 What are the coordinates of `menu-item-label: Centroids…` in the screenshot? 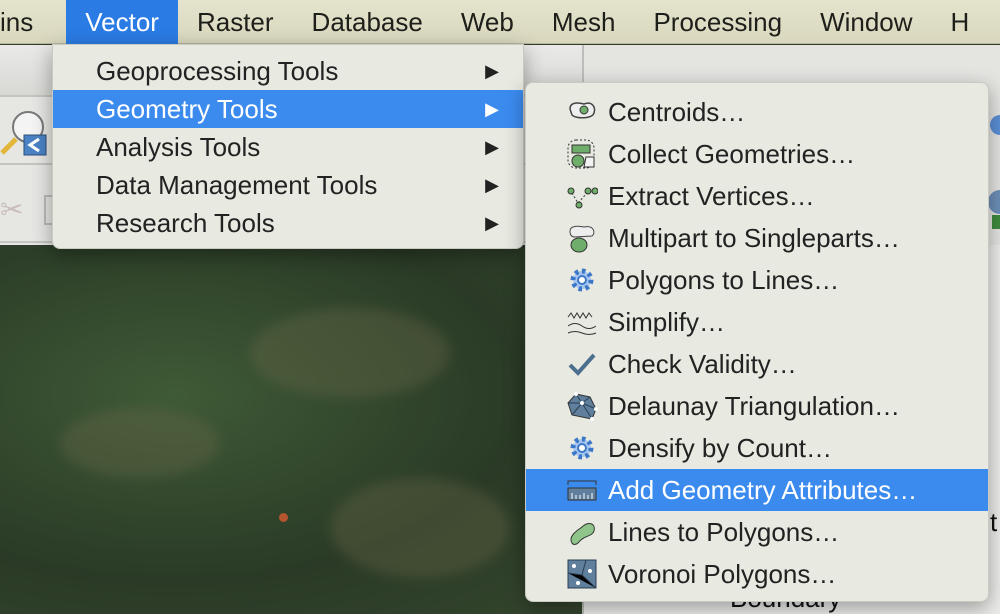 It's located at (677, 112).